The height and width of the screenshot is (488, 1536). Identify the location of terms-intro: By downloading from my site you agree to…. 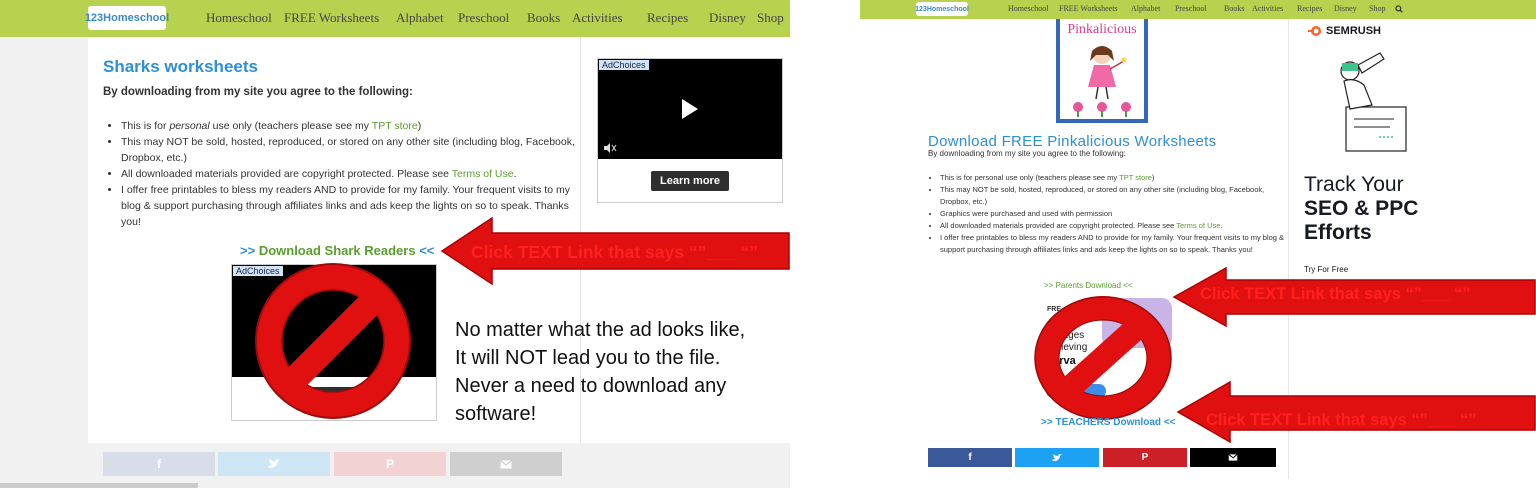
(1027, 153).